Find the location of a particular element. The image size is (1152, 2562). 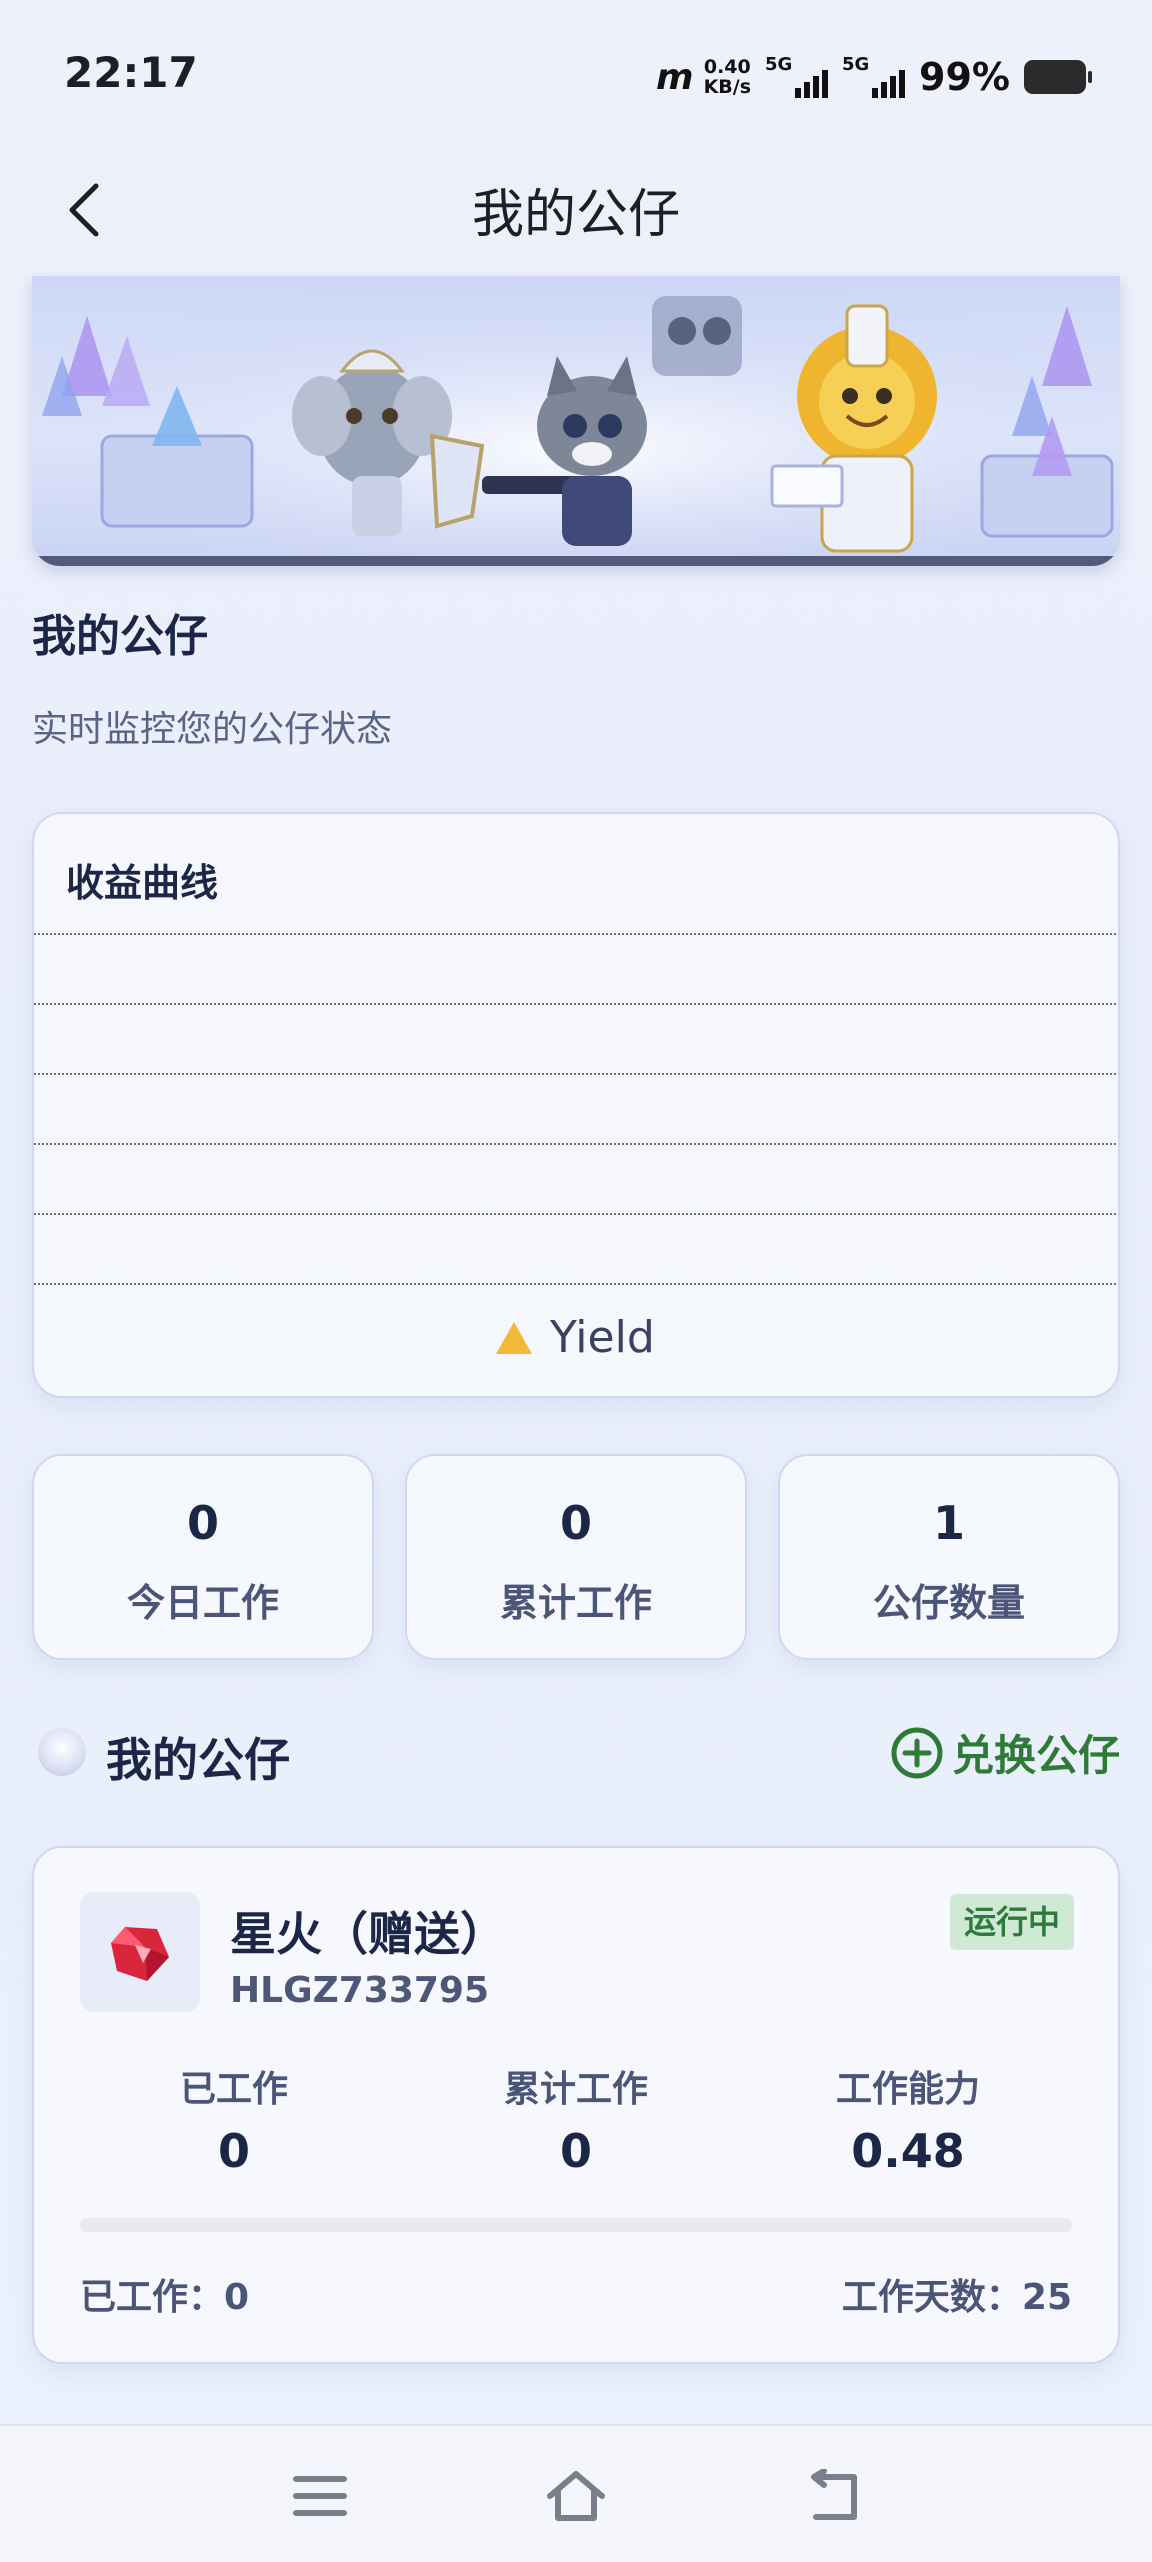

status-icons: m 0.40 KB/s 5G 5G 99% is located at coordinates (874, 77).